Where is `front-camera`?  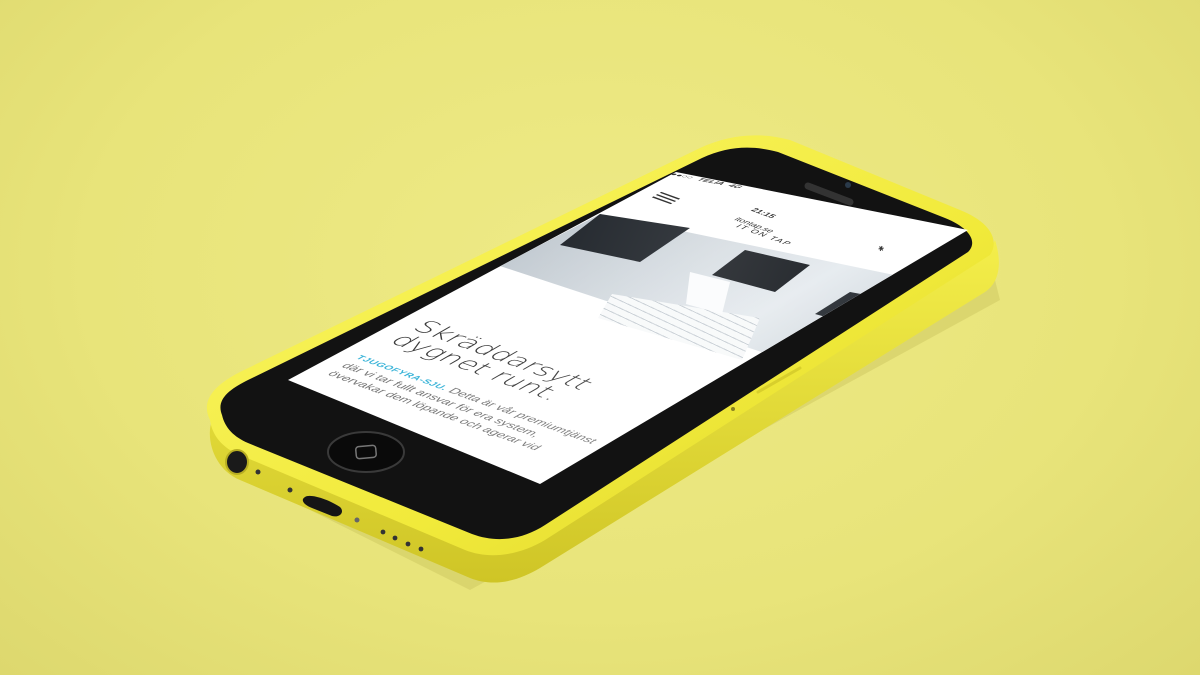
front-camera is located at coordinates (848, 185).